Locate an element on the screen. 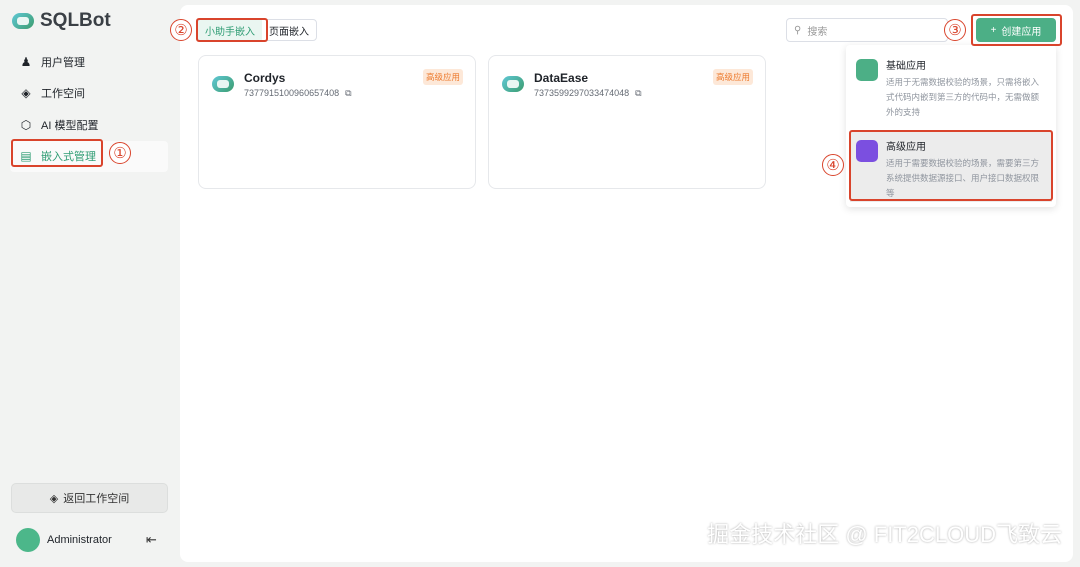 The height and width of the screenshot is (567, 1080). app-id-value: 7377915100960657408 is located at coordinates (292, 93).